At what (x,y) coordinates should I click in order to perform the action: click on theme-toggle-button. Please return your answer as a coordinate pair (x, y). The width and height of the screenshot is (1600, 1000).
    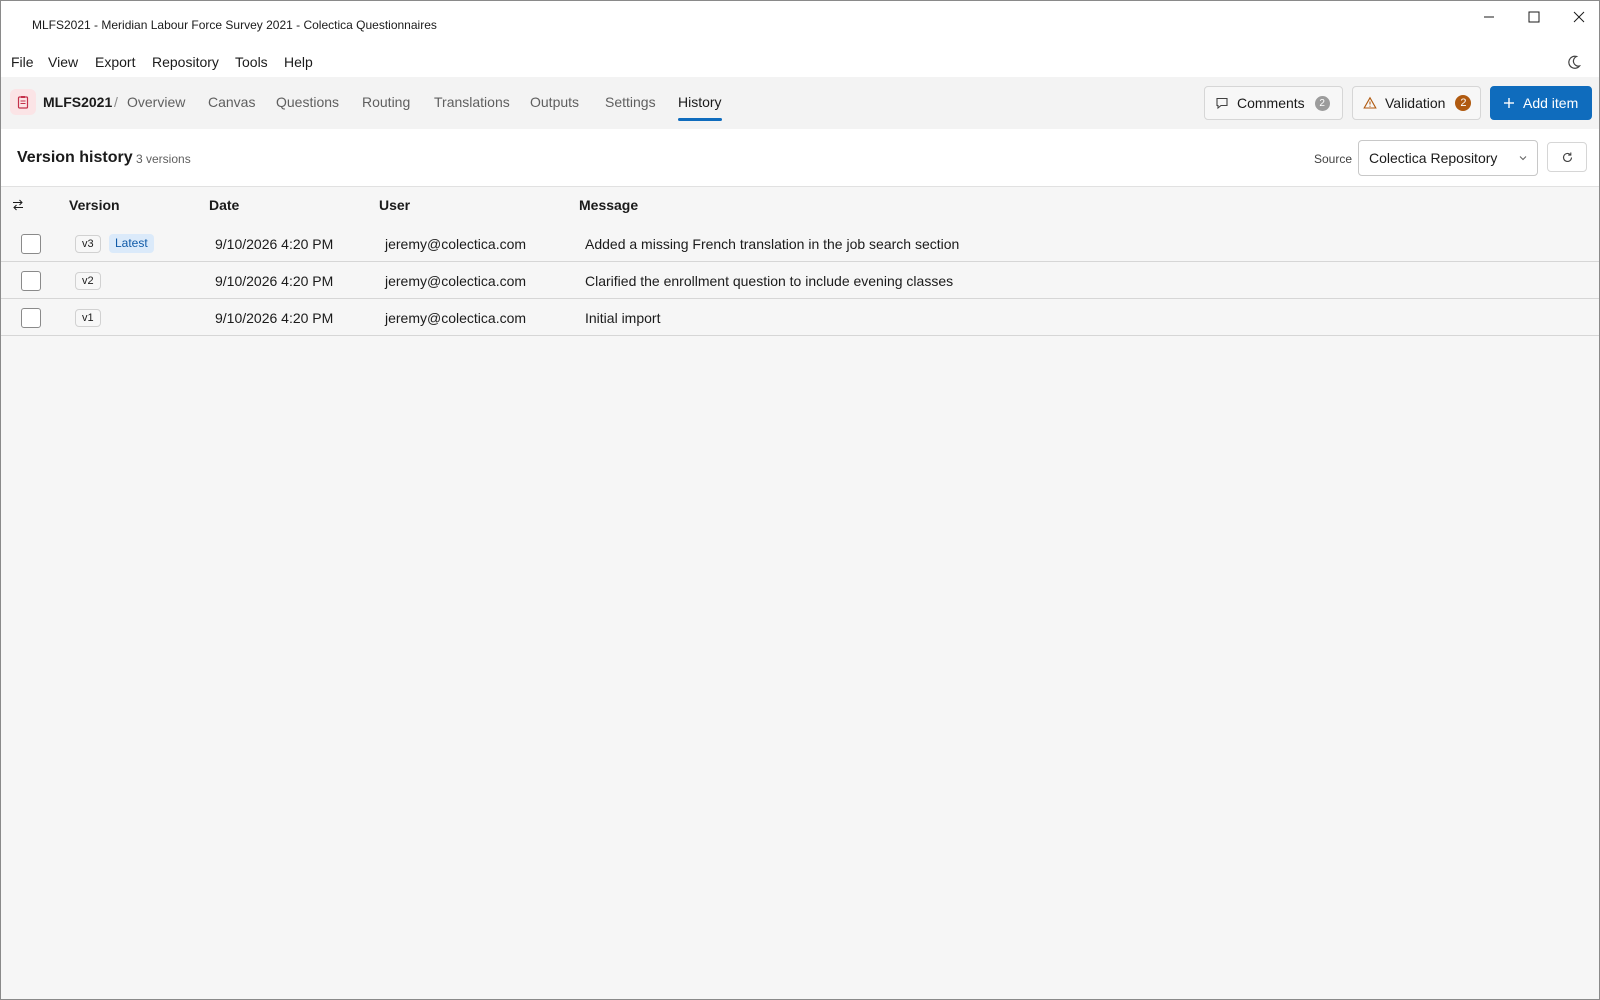
    Looking at the image, I should click on (1575, 63).